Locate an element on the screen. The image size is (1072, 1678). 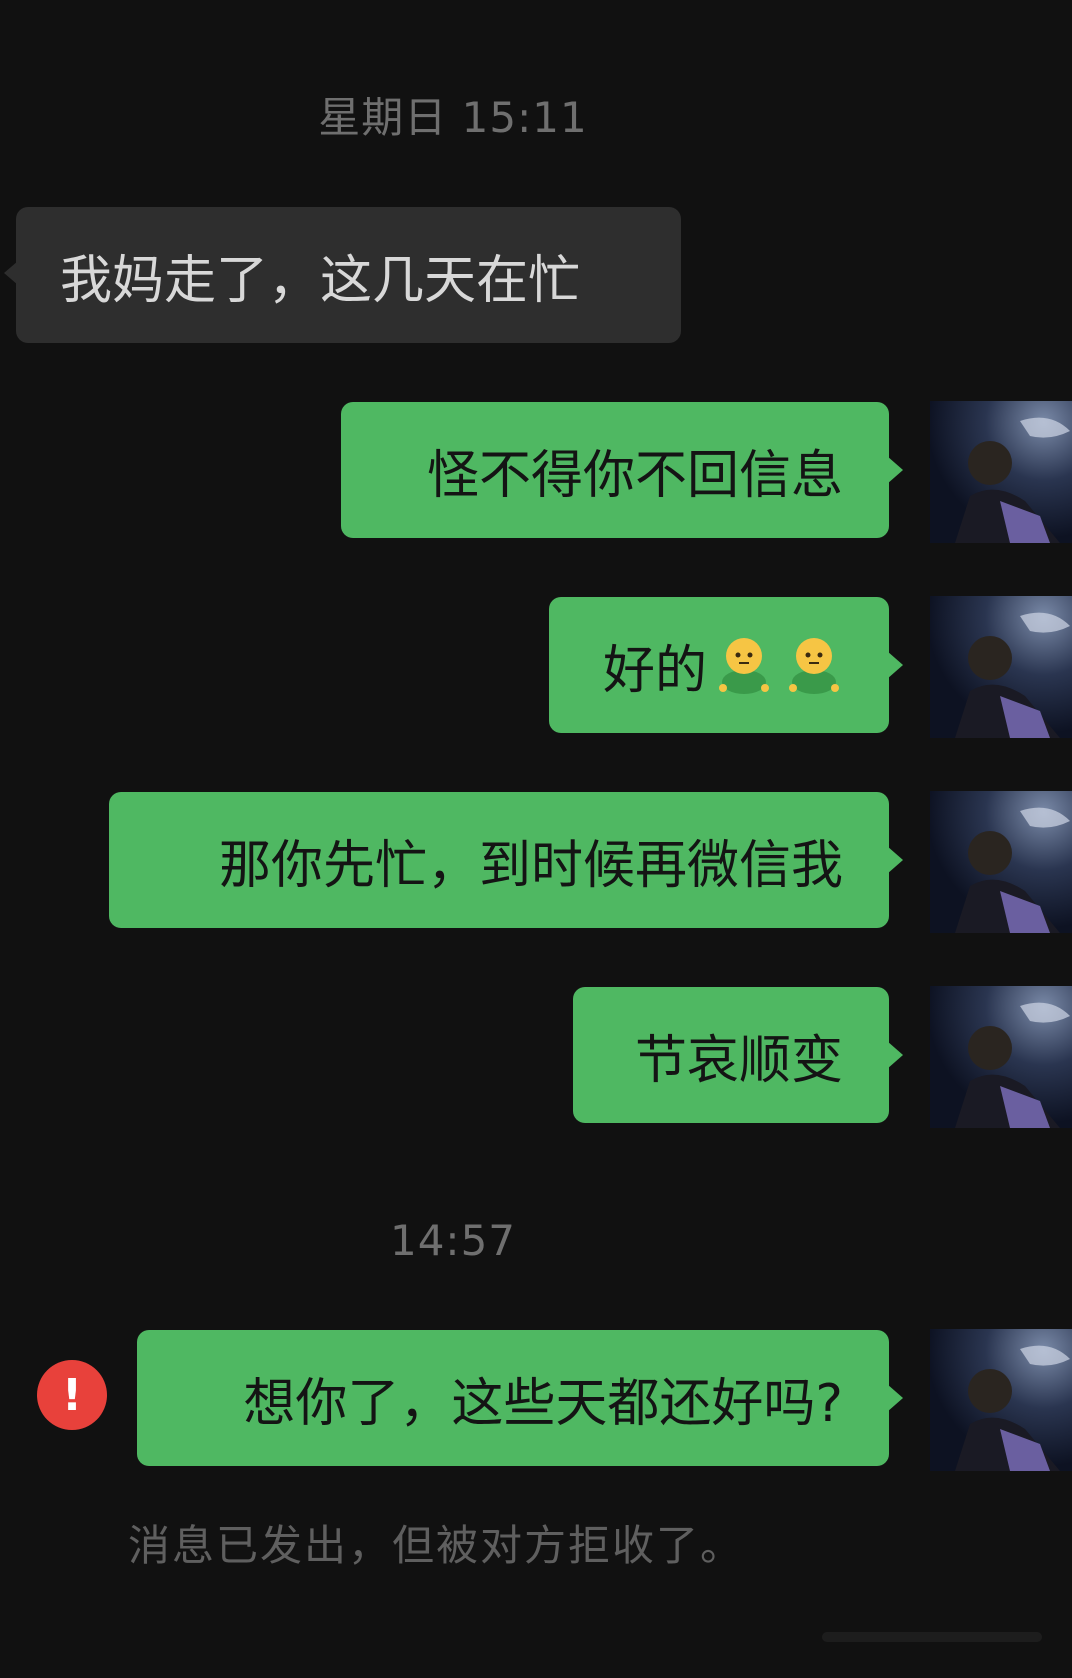
message-bubble-outgoing: 好的 is located at coordinates (726, 665).